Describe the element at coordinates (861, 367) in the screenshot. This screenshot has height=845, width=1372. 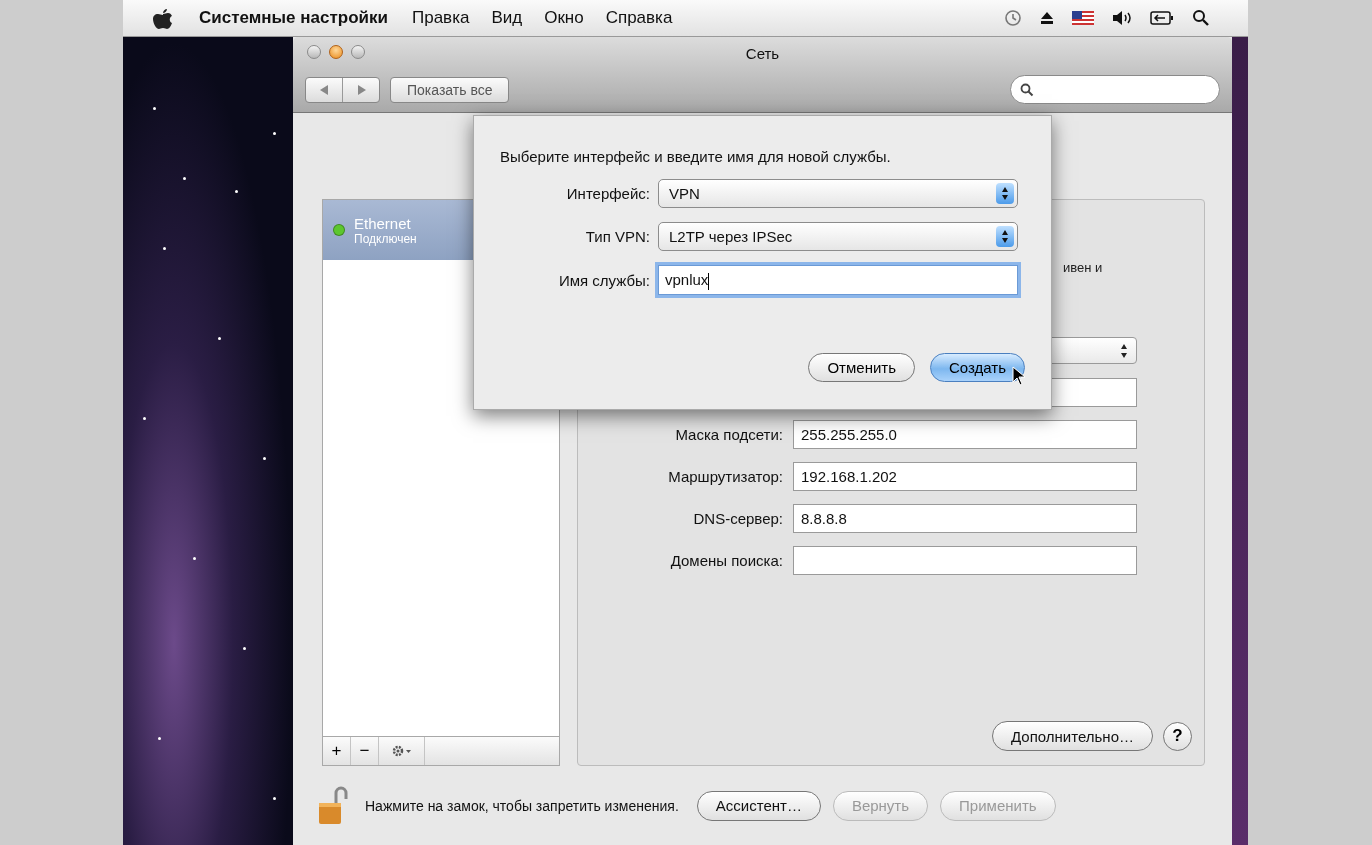
I see `cancel-button: Отменить` at that location.